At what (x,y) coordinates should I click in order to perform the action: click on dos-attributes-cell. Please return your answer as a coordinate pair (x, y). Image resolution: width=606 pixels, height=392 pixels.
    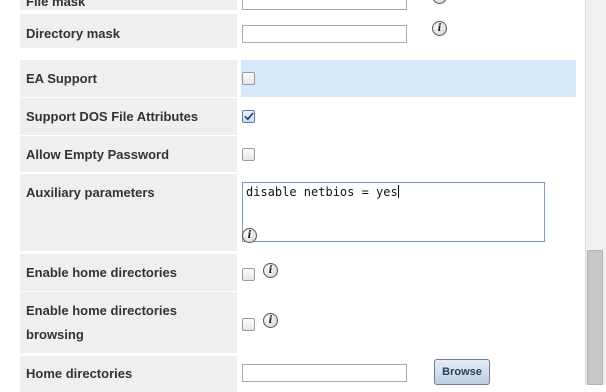
    Looking at the image, I should click on (408, 116).